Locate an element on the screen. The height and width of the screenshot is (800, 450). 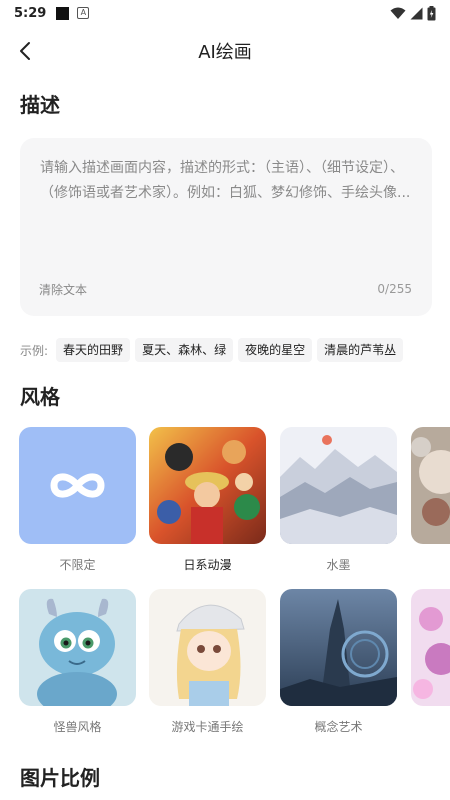
style-option-monster: 怪兽风格 is located at coordinates (77, 662).